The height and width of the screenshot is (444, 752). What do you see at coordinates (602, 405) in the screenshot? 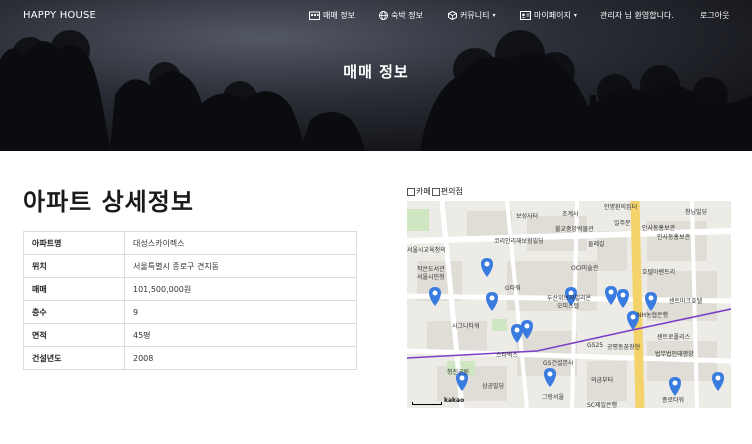
I see `map-label: SC제일은행` at bounding box center [602, 405].